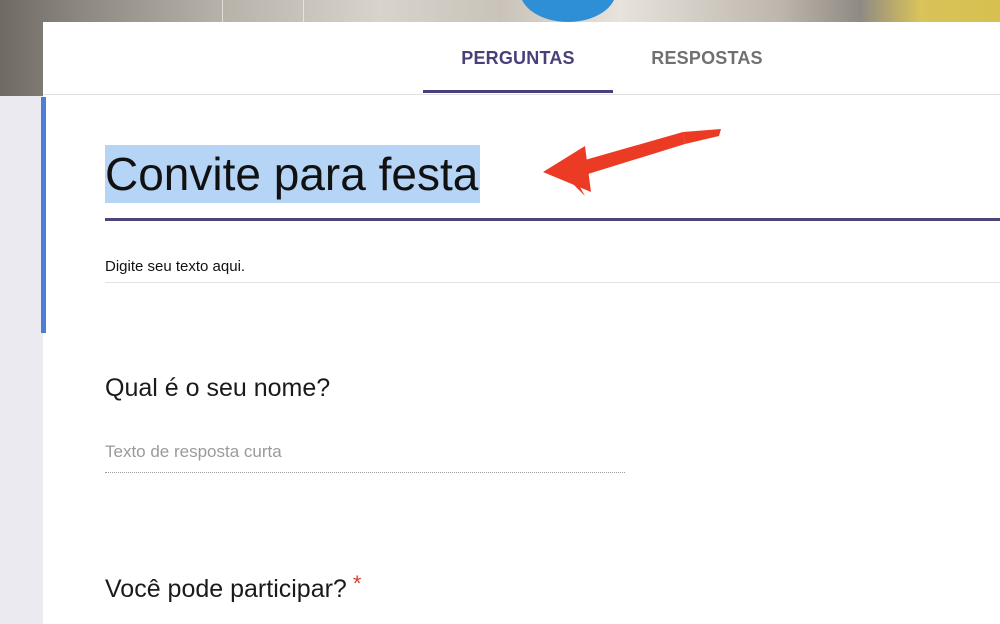 The image size is (1000, 624). What do you see at coordinates (21, 360) in the screenshot?
I see `left-gutter` at bounding box center [21, 360].